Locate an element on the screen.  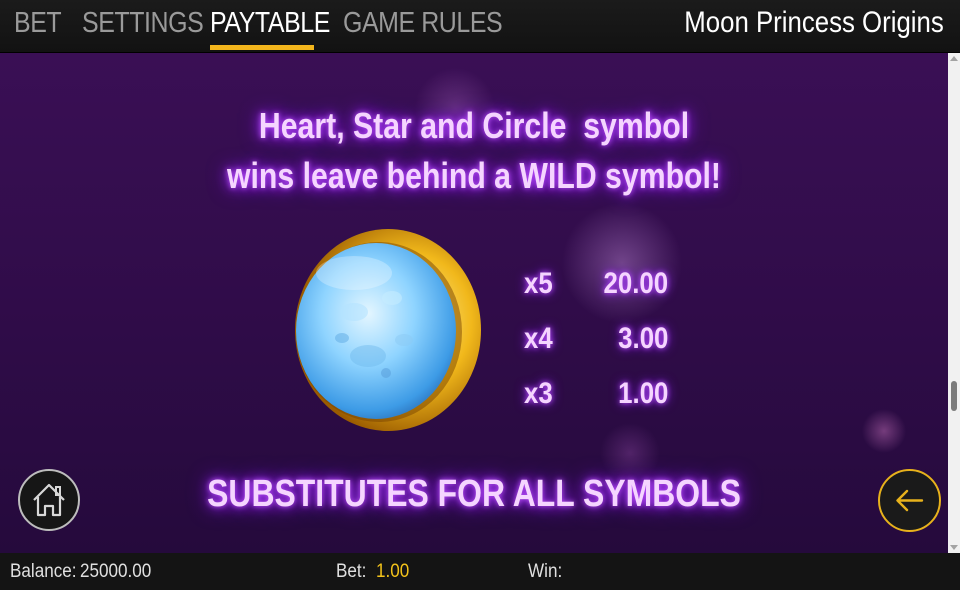
game-title: Moon Princess Origins is located at coordinates (814, 22).